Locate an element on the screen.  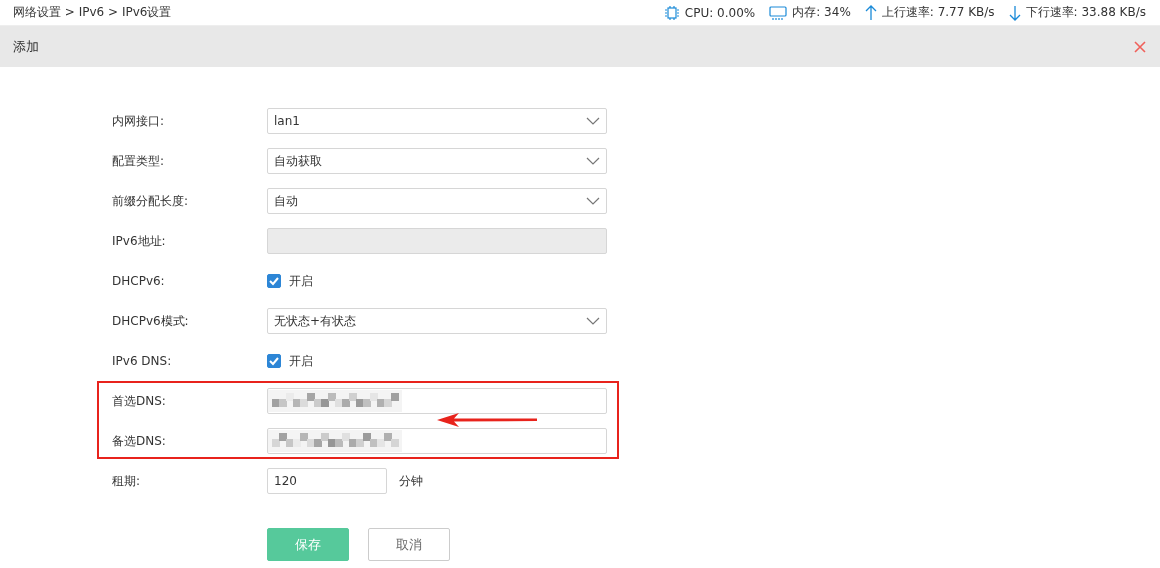
status-text: 下行速率: 33.88 KB/s is located at coordinates (1085, 12).